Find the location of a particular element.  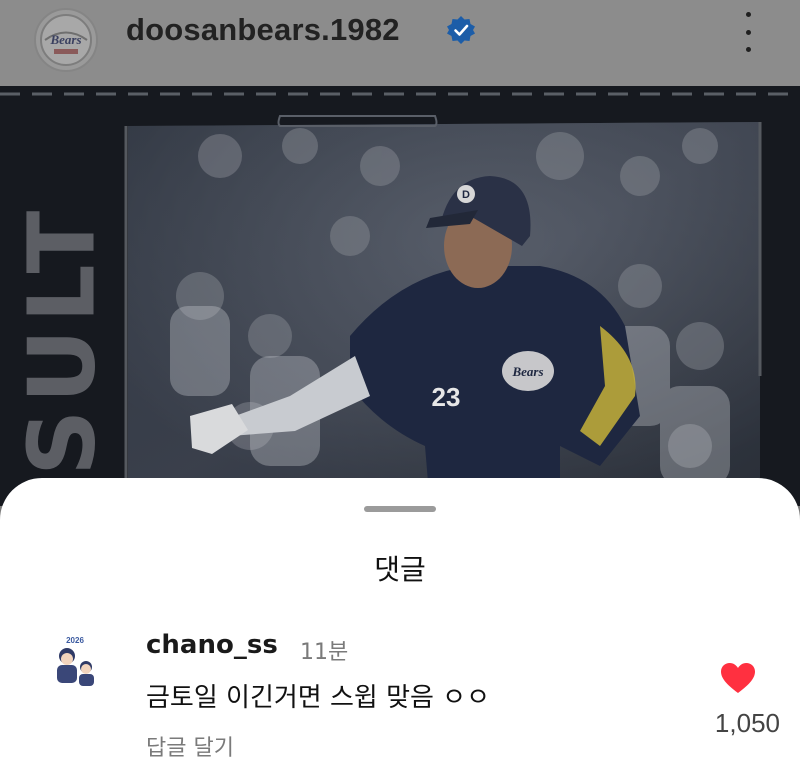

svg-text: 2026 is located at coordinates (75, 640).